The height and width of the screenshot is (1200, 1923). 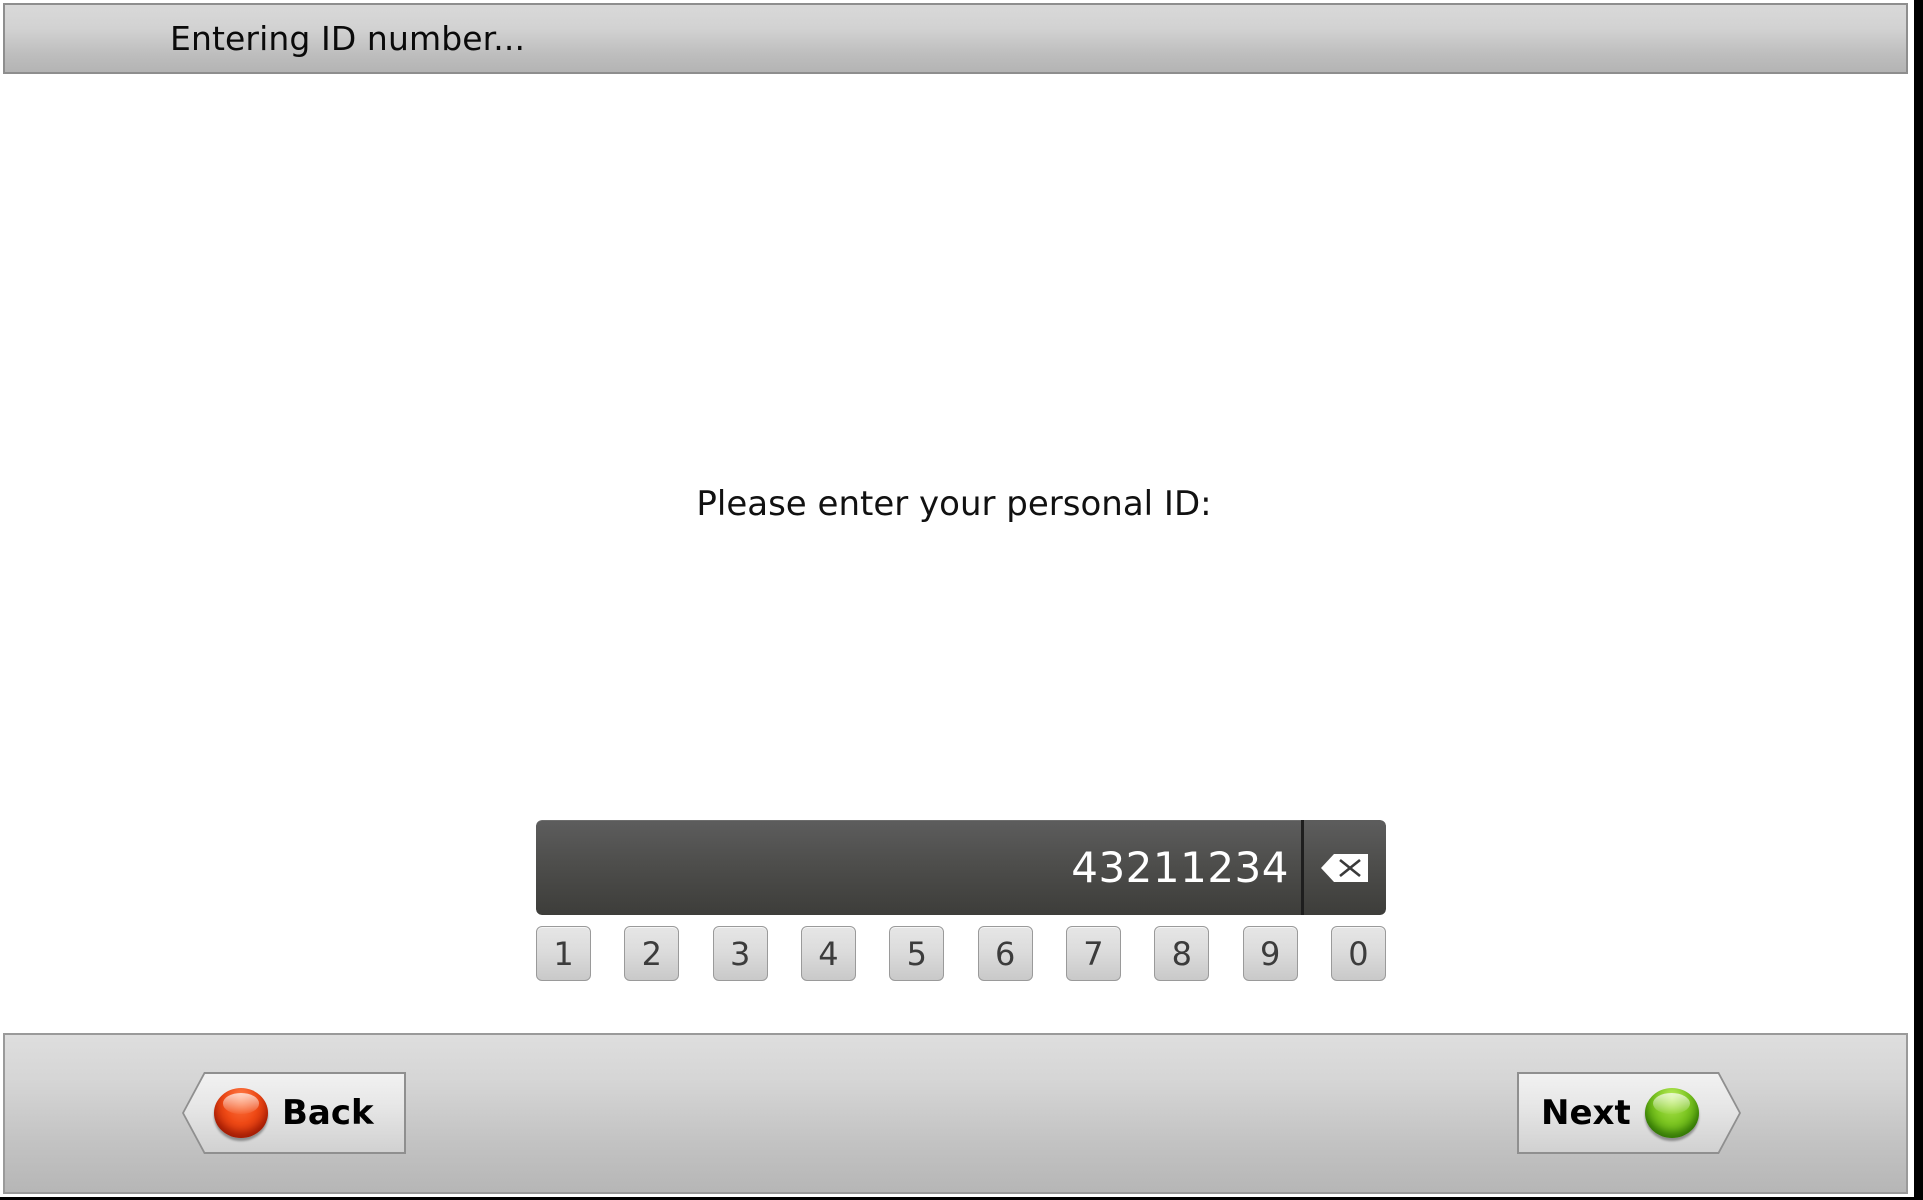 What do you see at coordinates (1093, 953) in the screenshot?
I see `keypad-key-7: 7` at bounding box center [1093, 953].